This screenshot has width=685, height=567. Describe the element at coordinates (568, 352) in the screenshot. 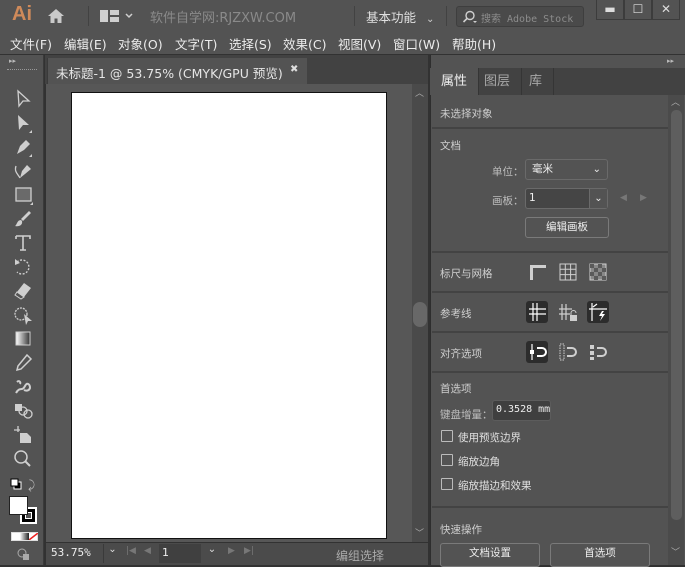

I see `snap-to-pixel-icon` at that location.